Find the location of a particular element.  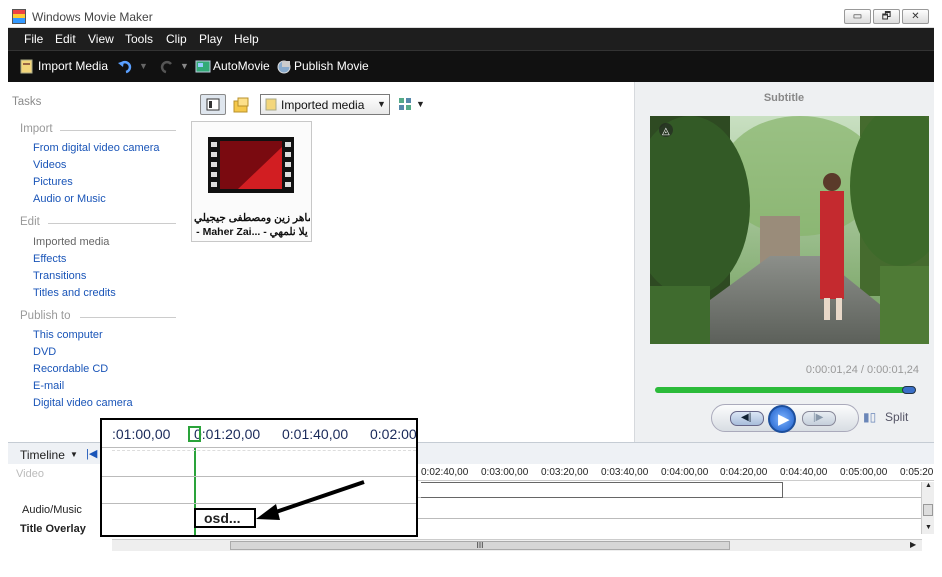

horizontal-scrollbar: III ▶ is located at coordinates (517, 545).